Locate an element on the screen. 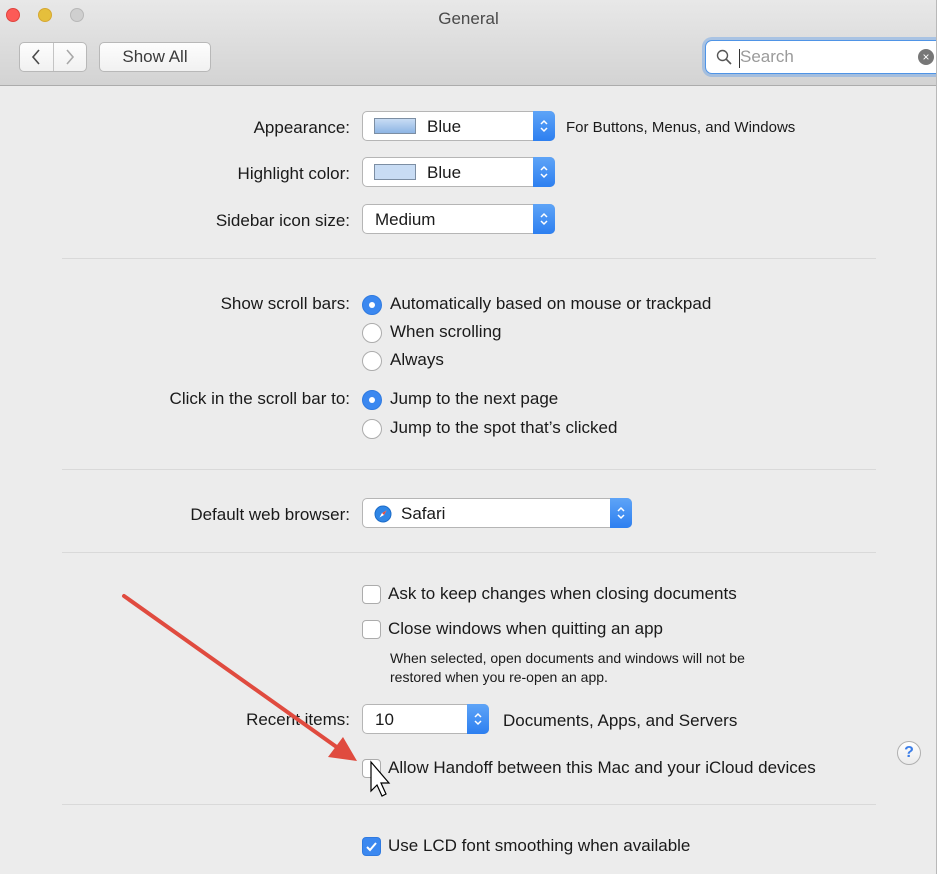  help-button: ? is located at coordinates (909, 753).